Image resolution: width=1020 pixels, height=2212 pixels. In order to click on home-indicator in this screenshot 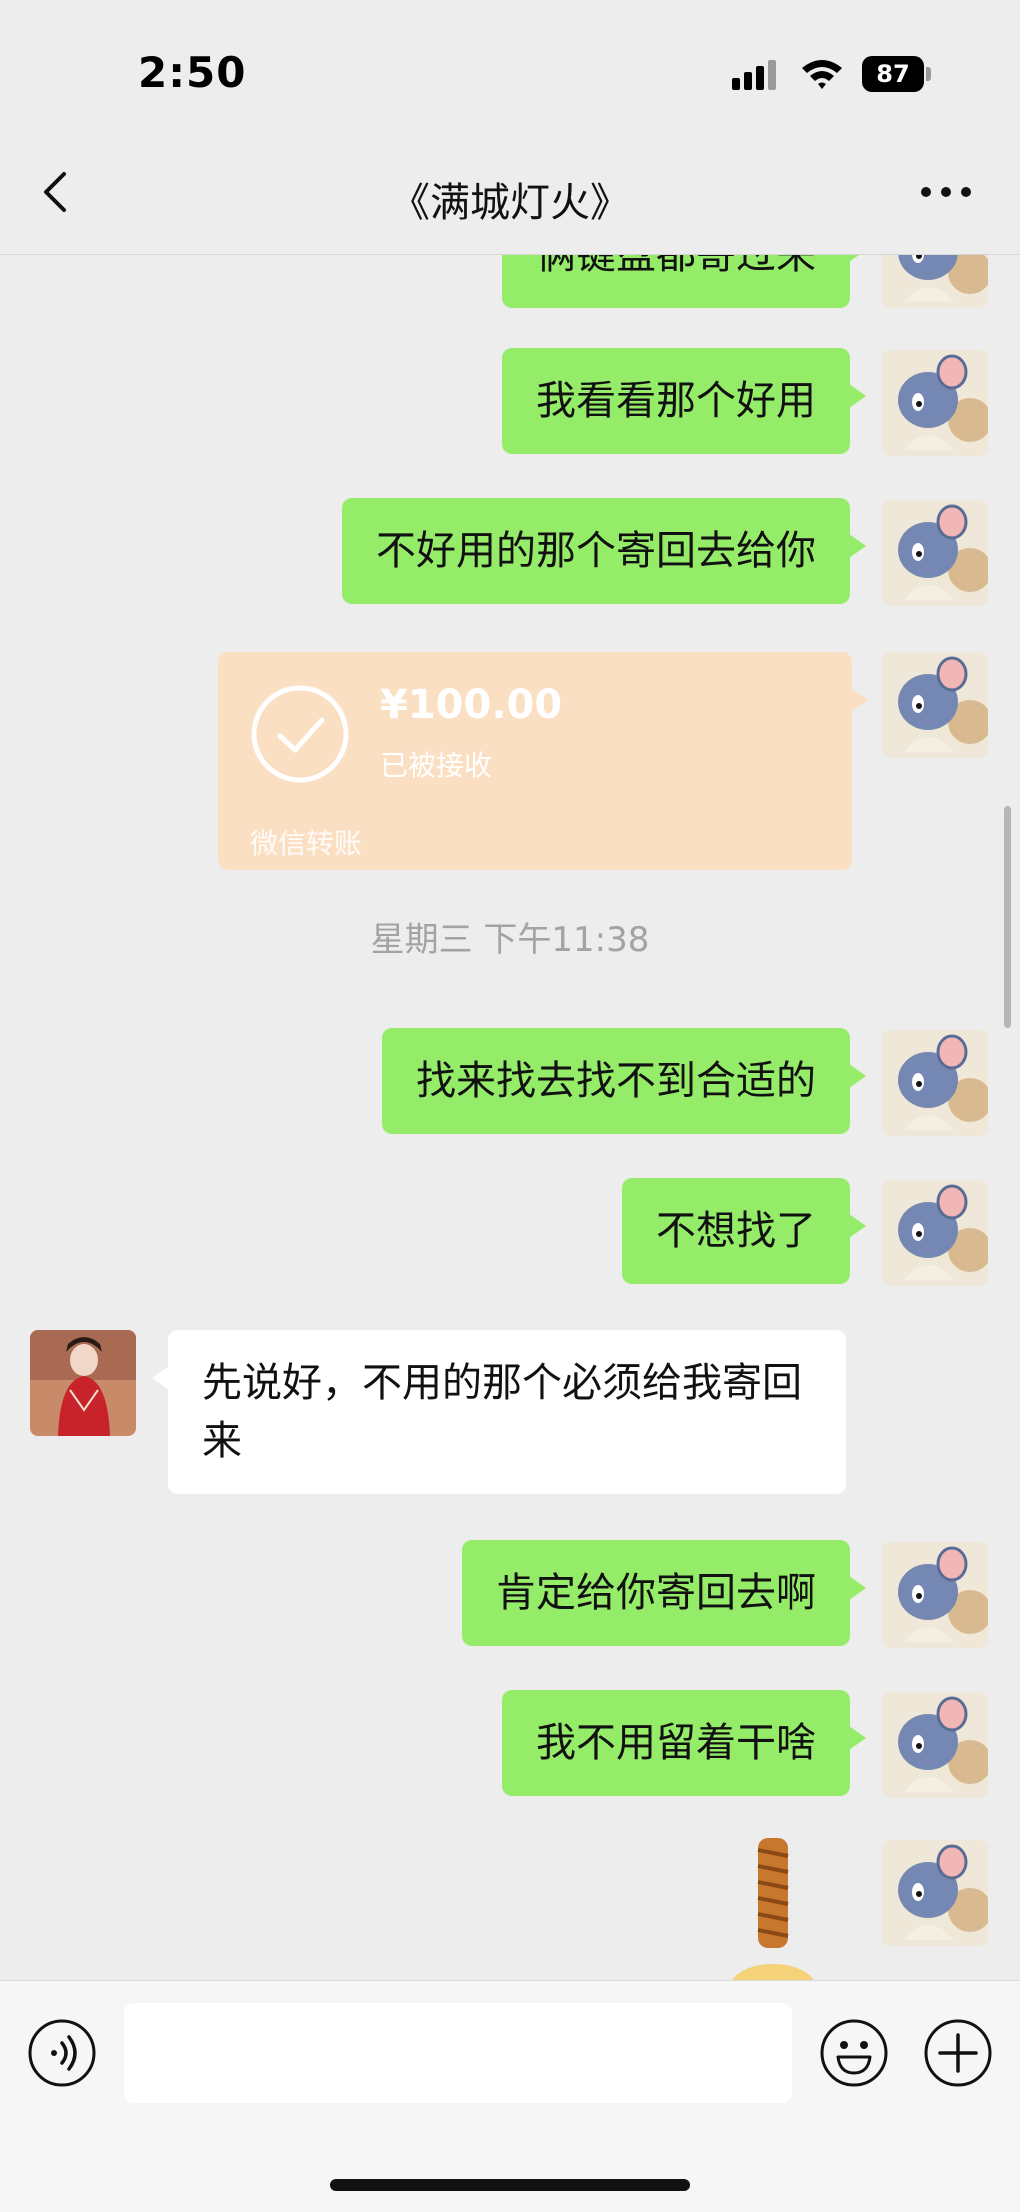, I will do `click(510, 2185)`.